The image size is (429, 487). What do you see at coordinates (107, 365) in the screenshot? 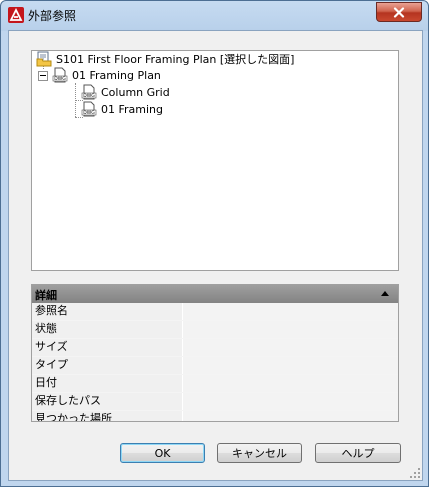
I see `property-name: タイプ` at bounding box center [107, 365].